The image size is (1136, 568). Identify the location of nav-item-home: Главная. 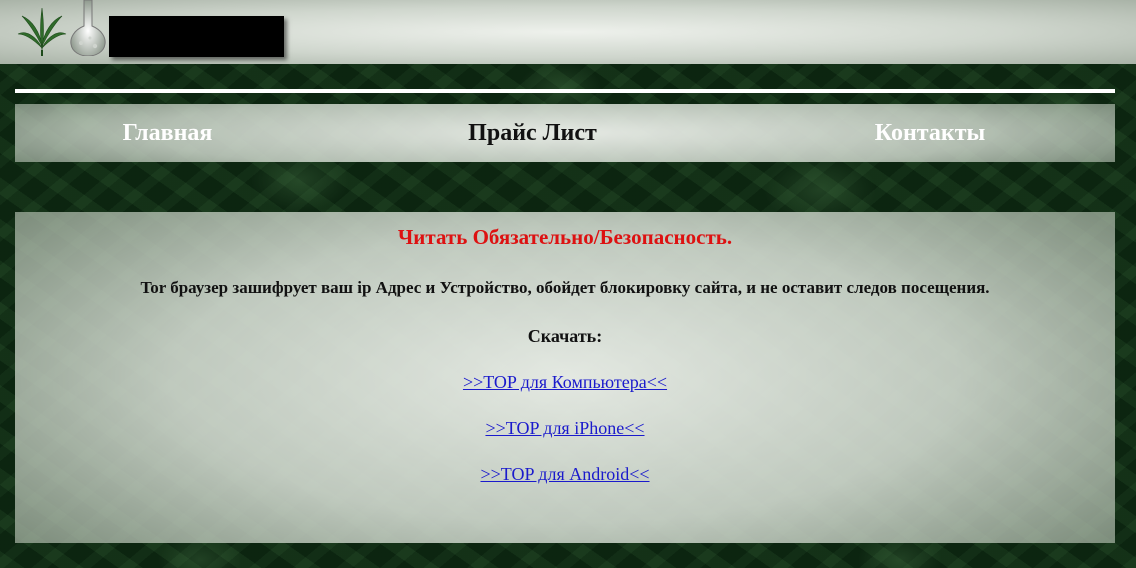
(167, 133).